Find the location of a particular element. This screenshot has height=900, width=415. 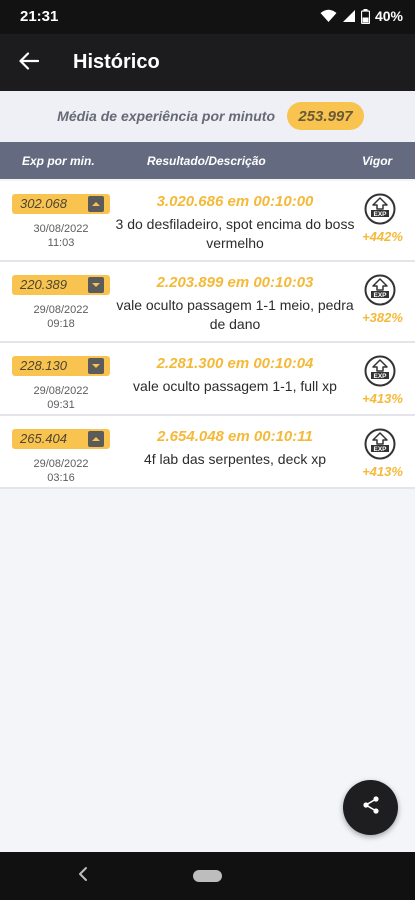

status-bar: 21:31 40% is located at coordinates (207, 17).